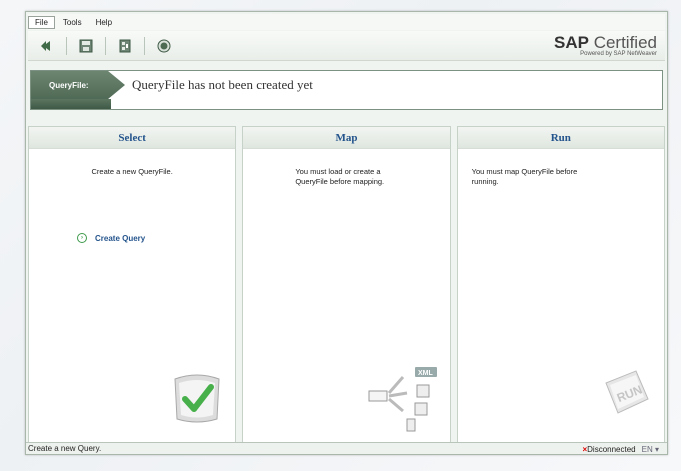  Describe the element at coordinates (403, 399) in the screenshot. I see `mapping-diagram-icon: XML` at that location.